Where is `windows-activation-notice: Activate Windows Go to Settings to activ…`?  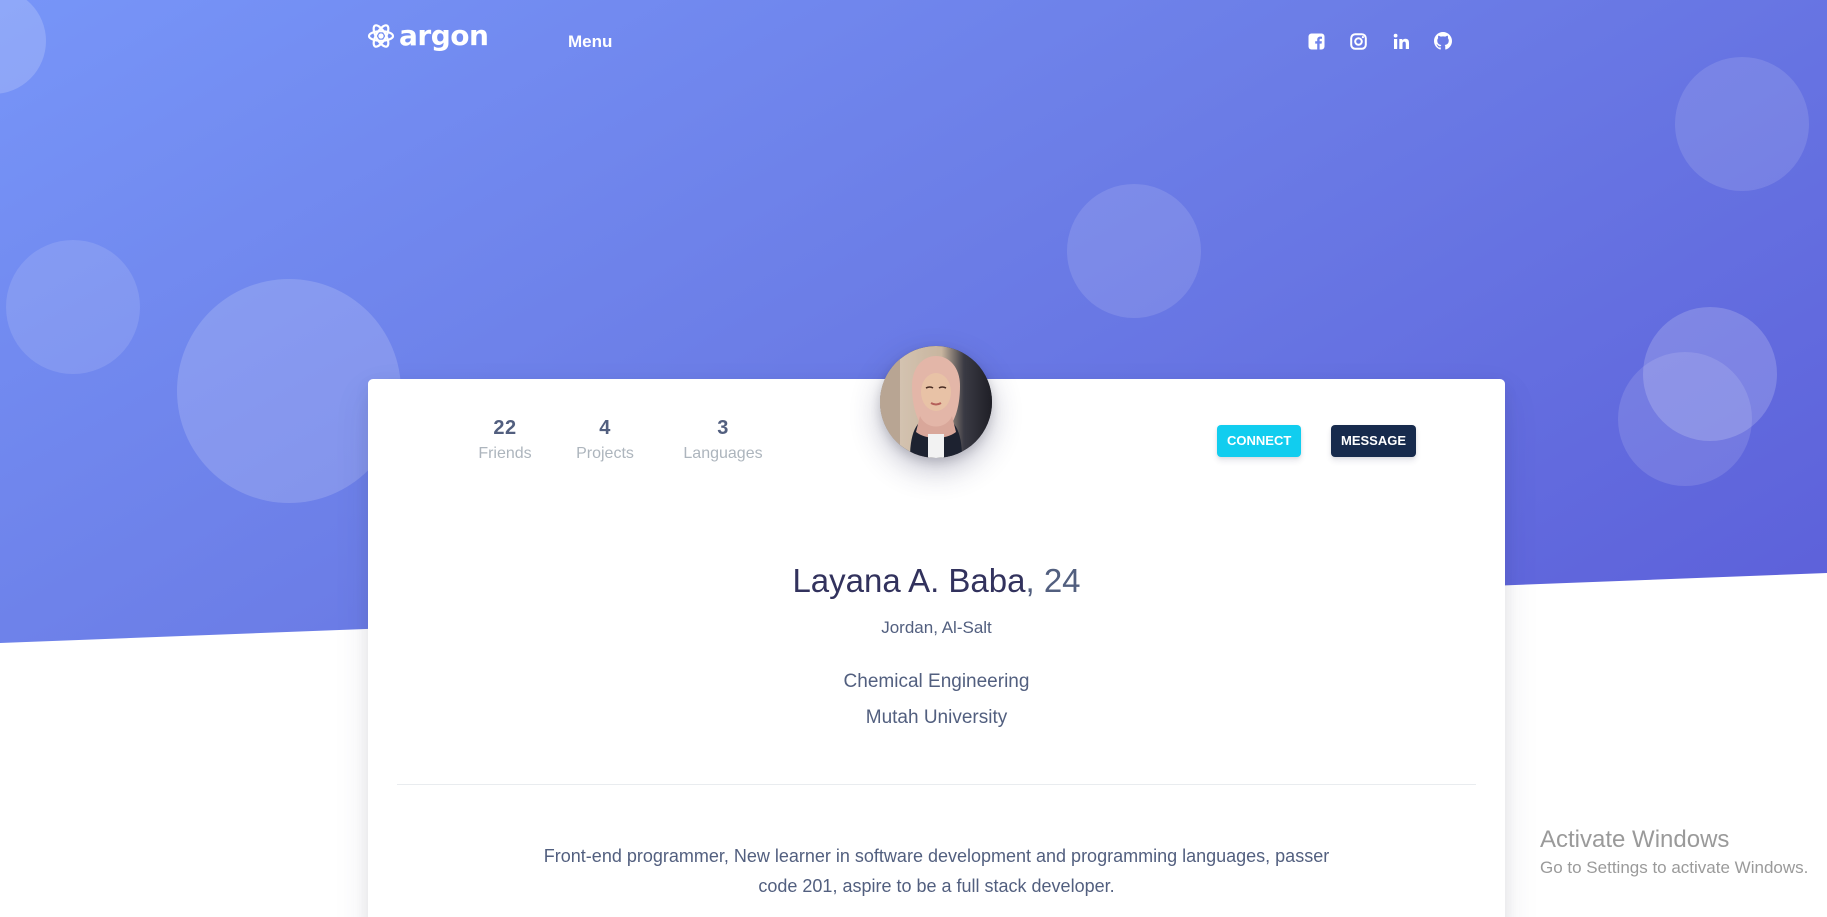
windows-activation-notice: Activate Windows Go to Settings to activ… is located at coordinates (1674, 852).